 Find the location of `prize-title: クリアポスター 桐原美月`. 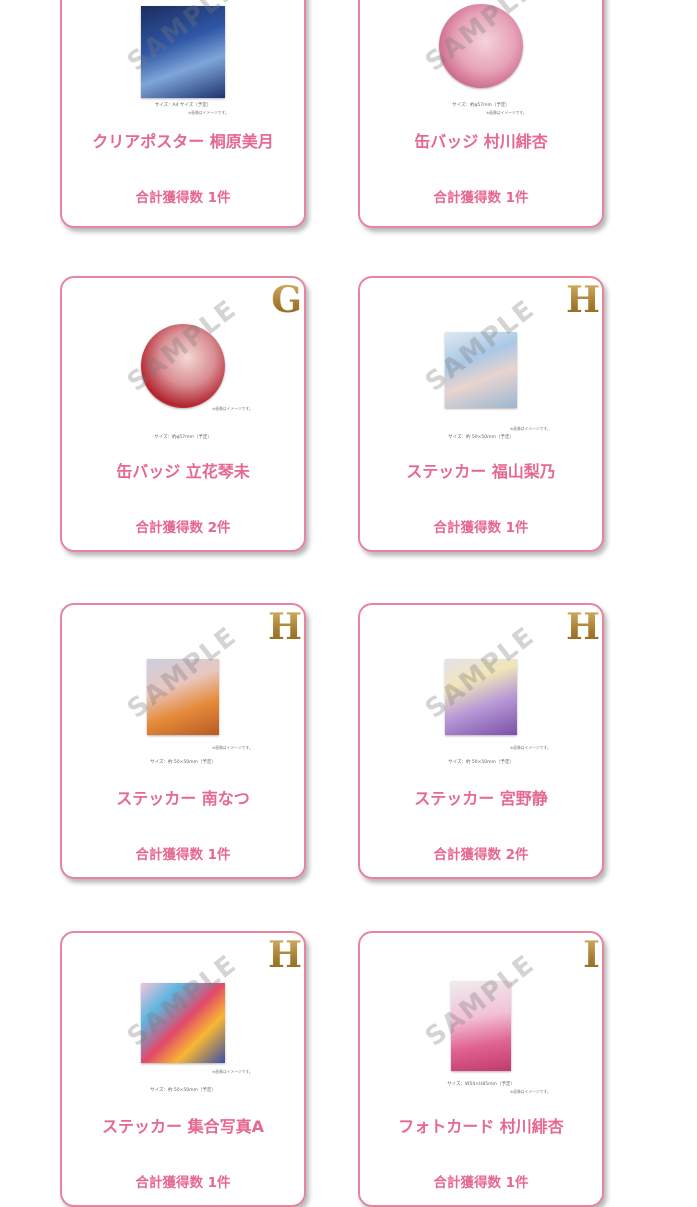

prize-title: クリアポスター 桐原美月 is located at coordinates (183, 141).